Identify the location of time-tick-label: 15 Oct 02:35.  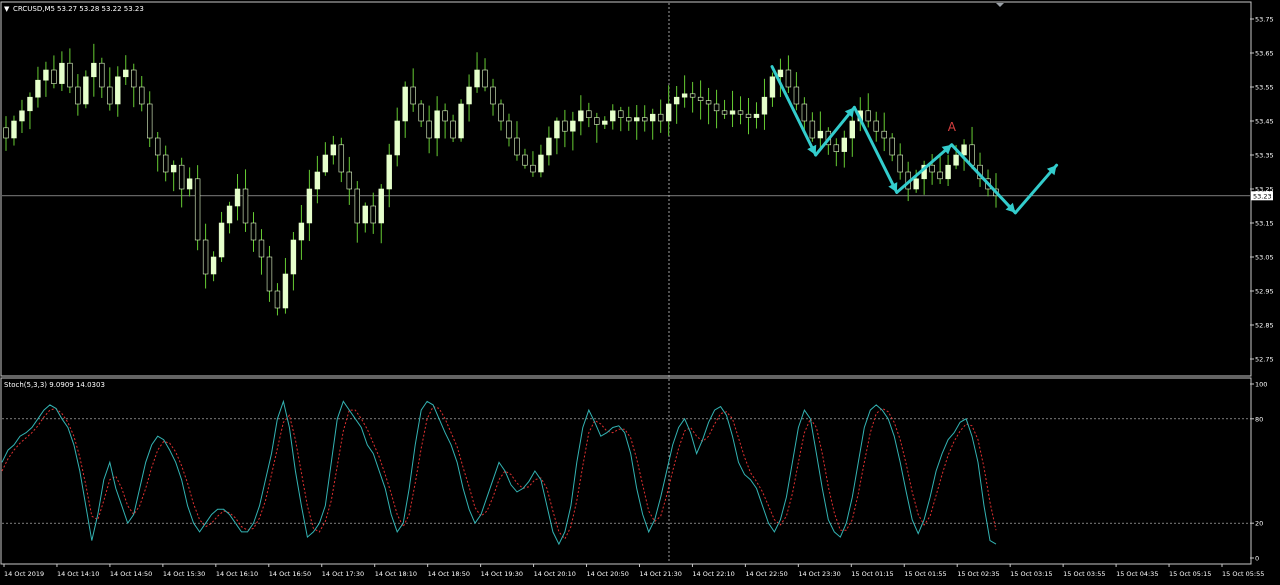
(978, 574).